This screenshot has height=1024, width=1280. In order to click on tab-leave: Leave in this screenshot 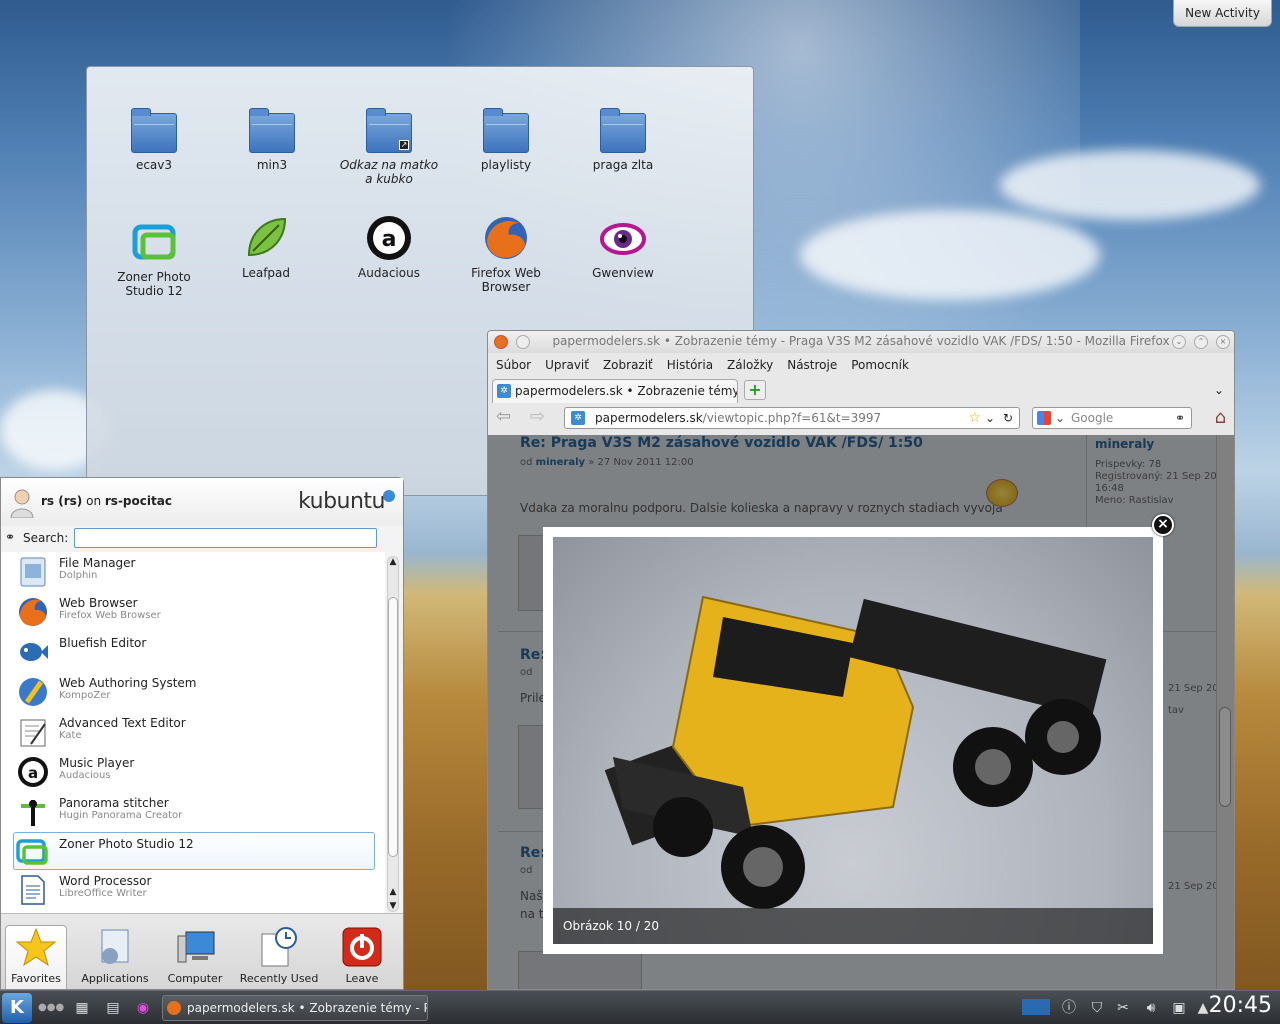, I will do `click(362, 955)`.